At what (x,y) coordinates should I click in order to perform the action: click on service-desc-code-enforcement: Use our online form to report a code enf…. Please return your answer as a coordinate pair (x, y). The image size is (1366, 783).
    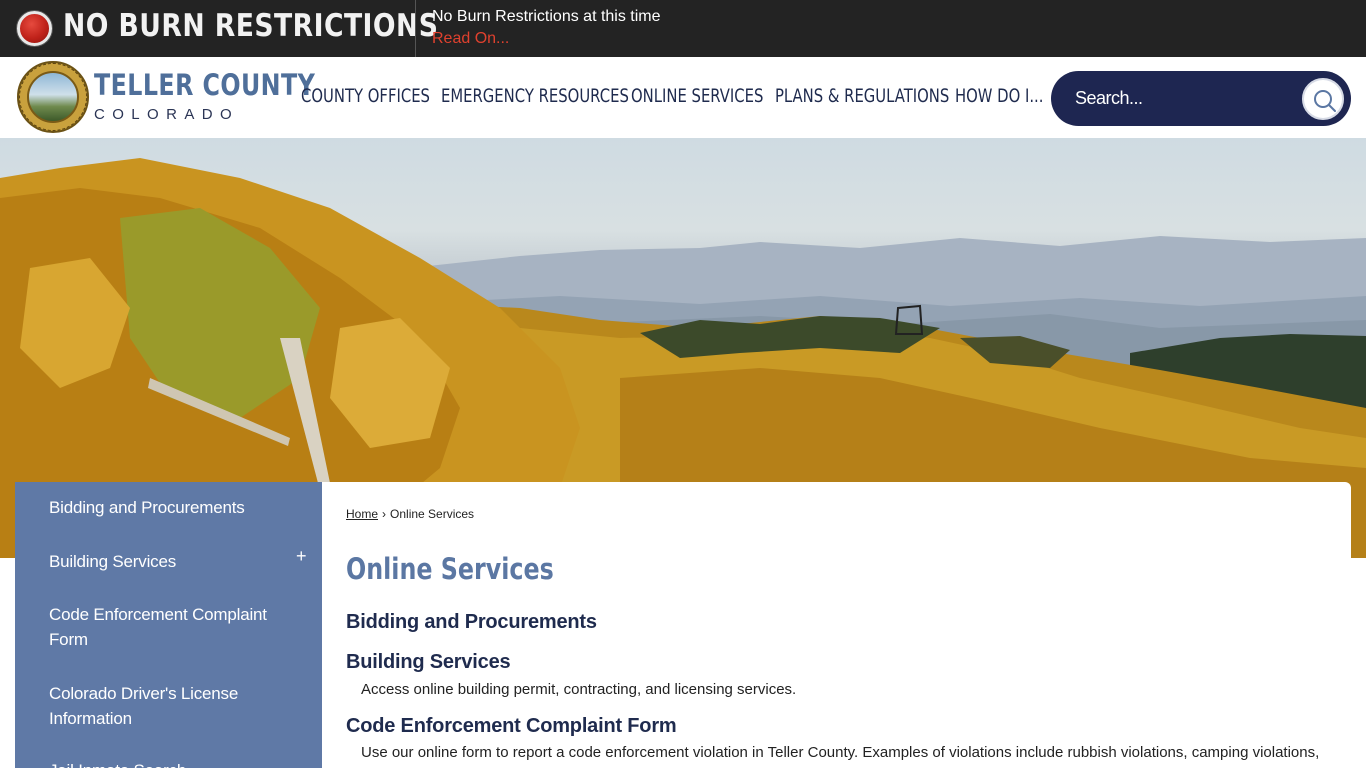
    Looking at the image, I should click on (840, 752).